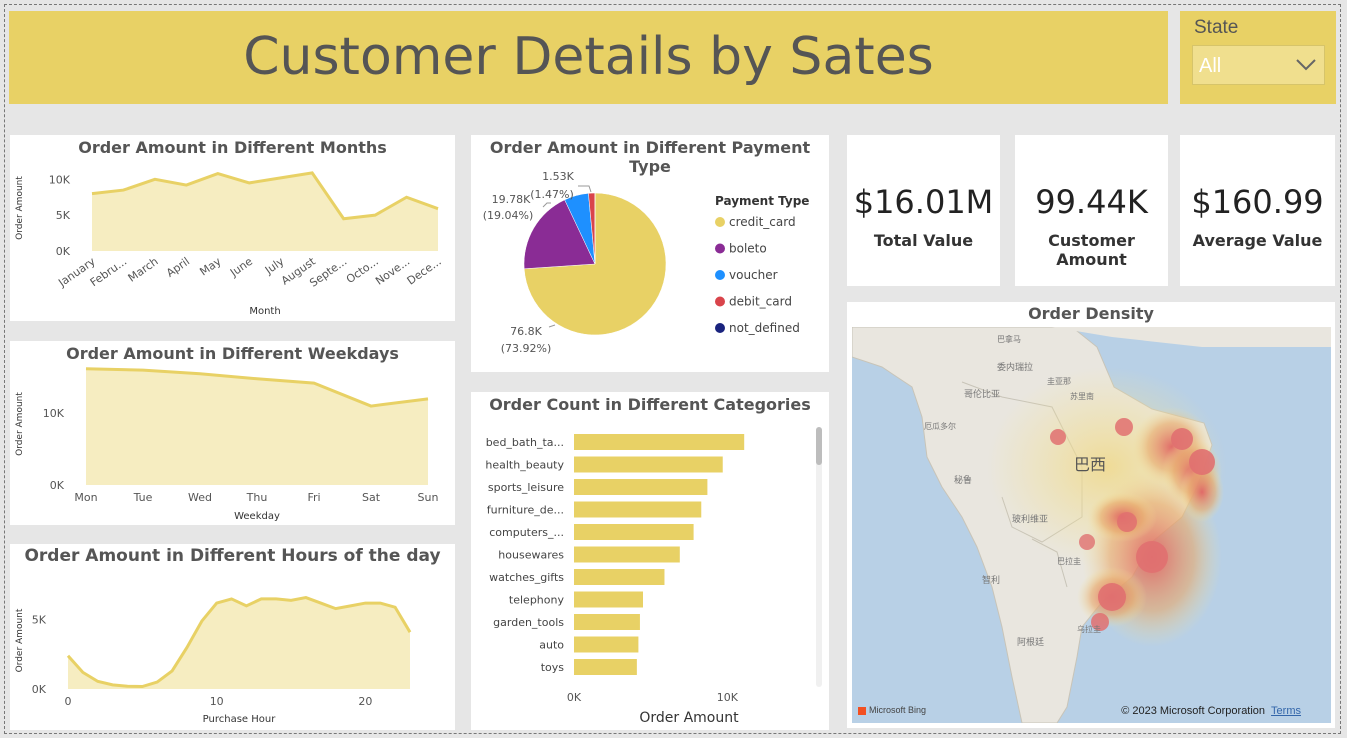 The width and height of the screenshot is (1347, 738). Describe the element at coordinates (689, 718) in the screenshot. I see `x-axis-label: Order Amount` at that location.